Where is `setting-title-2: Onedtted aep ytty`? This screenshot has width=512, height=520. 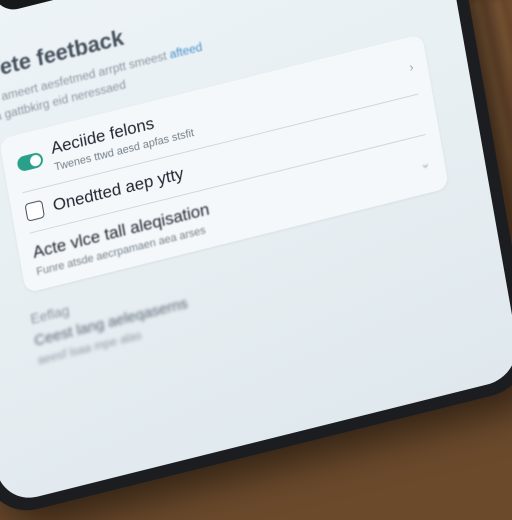 setting-title-2: Onedtted aep ytty is located at coordinates (118, 189).